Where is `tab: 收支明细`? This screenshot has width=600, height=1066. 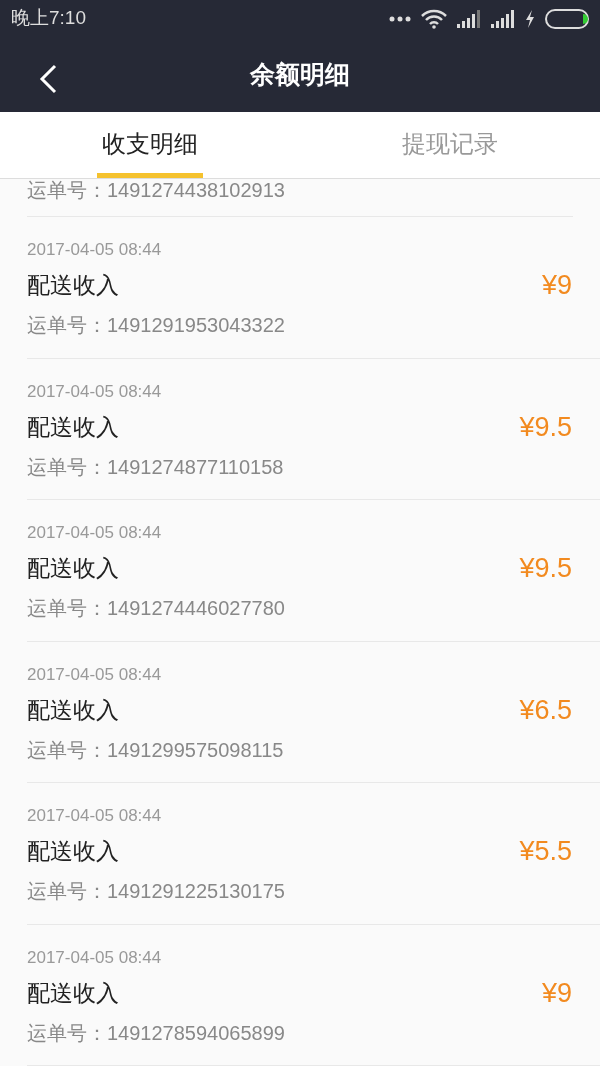
tab: 收支明细 is located at coordinates (150, 145).